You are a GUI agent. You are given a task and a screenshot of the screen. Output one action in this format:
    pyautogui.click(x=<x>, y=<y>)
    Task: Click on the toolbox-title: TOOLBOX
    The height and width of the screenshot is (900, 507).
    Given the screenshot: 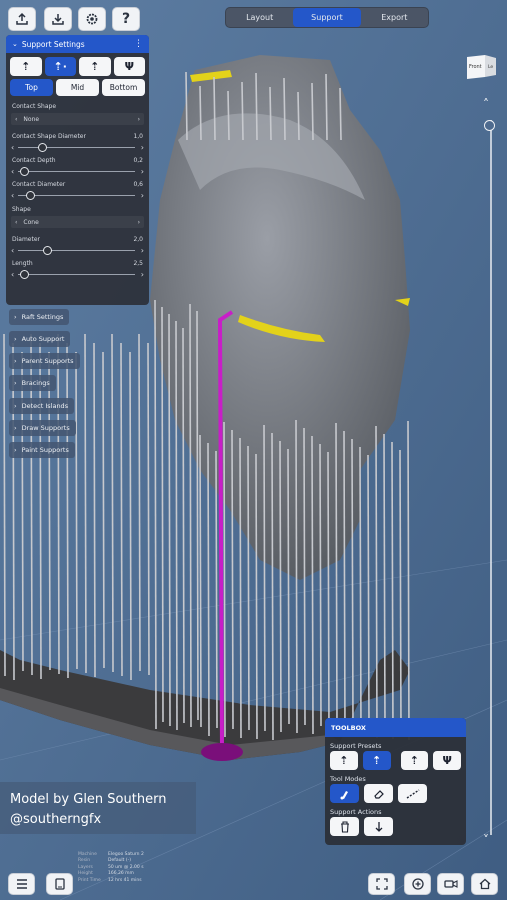 What is the action you would take?
    pyautogui.click(x=395, y=727)
    